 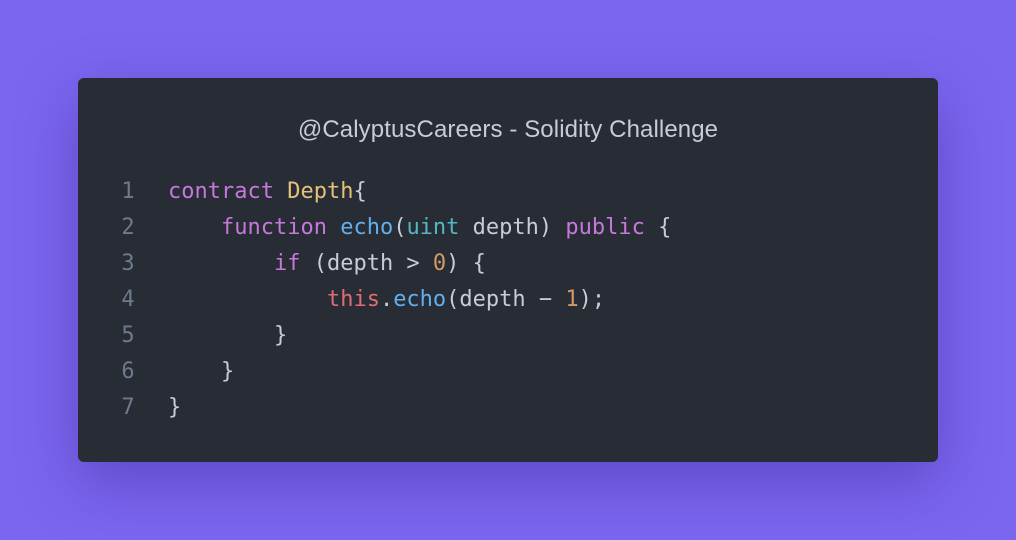 What do you see at coordinates (508, 129) in the screenshot?
I see `code-title: @CalyptusCareers - Solidity Challenge` at bounding box center [508, 129].